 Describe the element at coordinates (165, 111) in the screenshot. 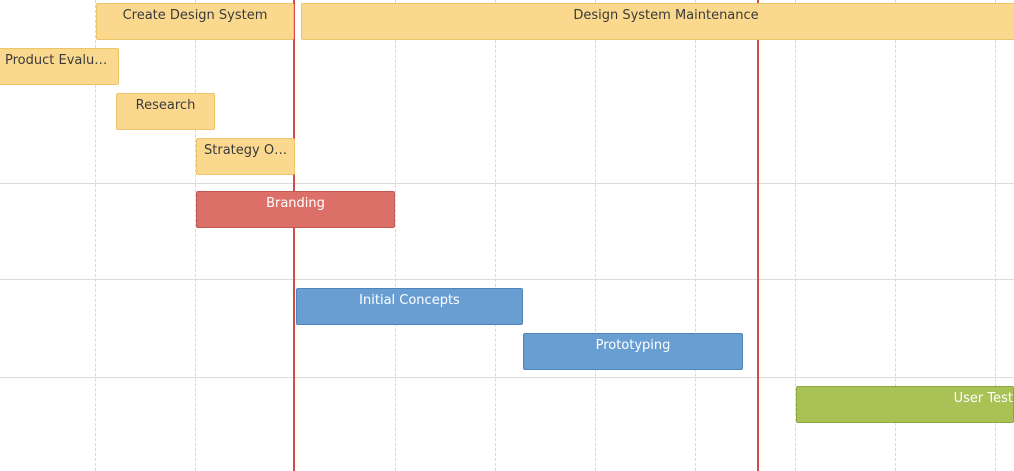

I see `task-research: Research` at that location.